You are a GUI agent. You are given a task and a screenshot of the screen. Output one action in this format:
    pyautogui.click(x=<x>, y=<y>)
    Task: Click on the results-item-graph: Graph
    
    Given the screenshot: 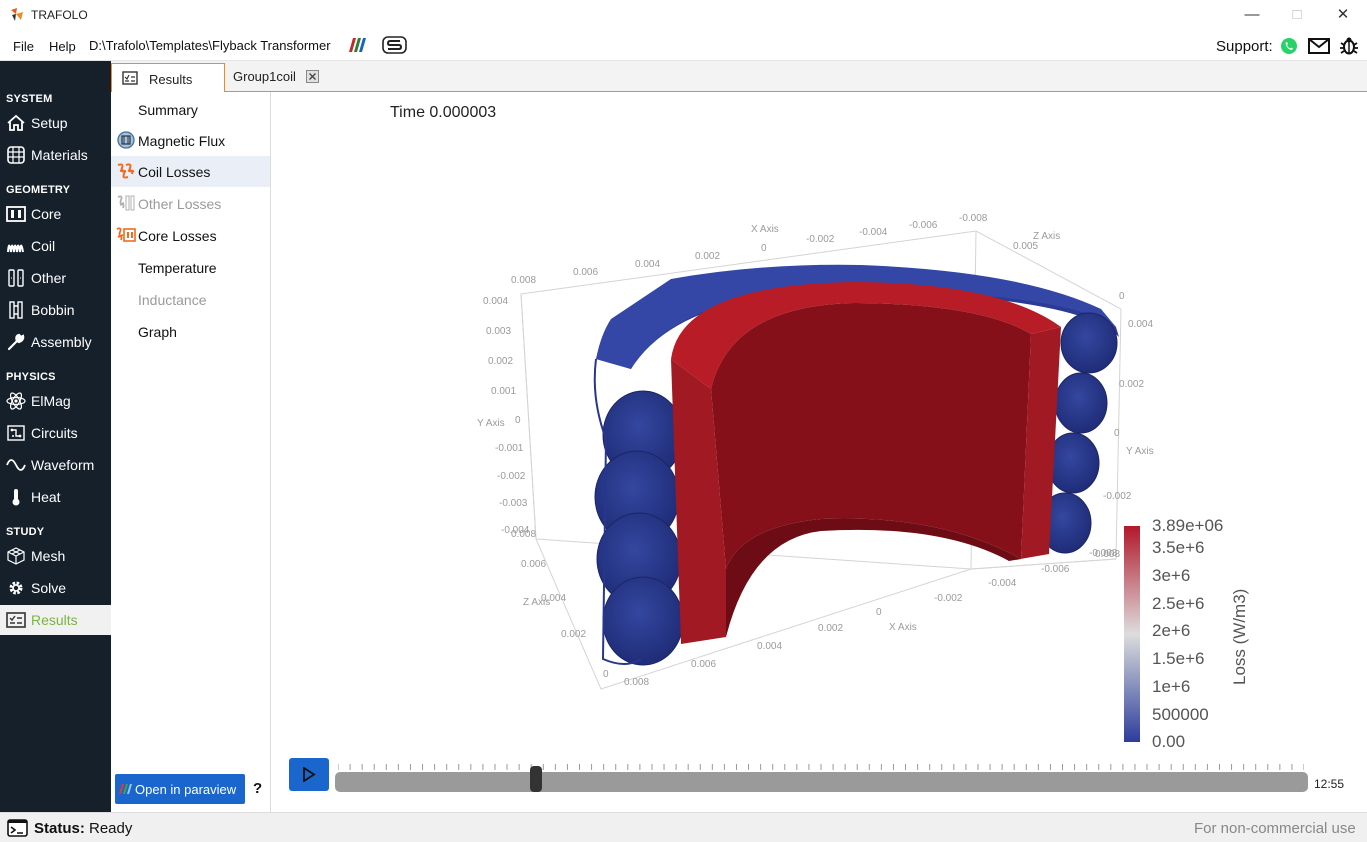 What is the action you would take?
    pyautogui.click(x=190, y=331)
    